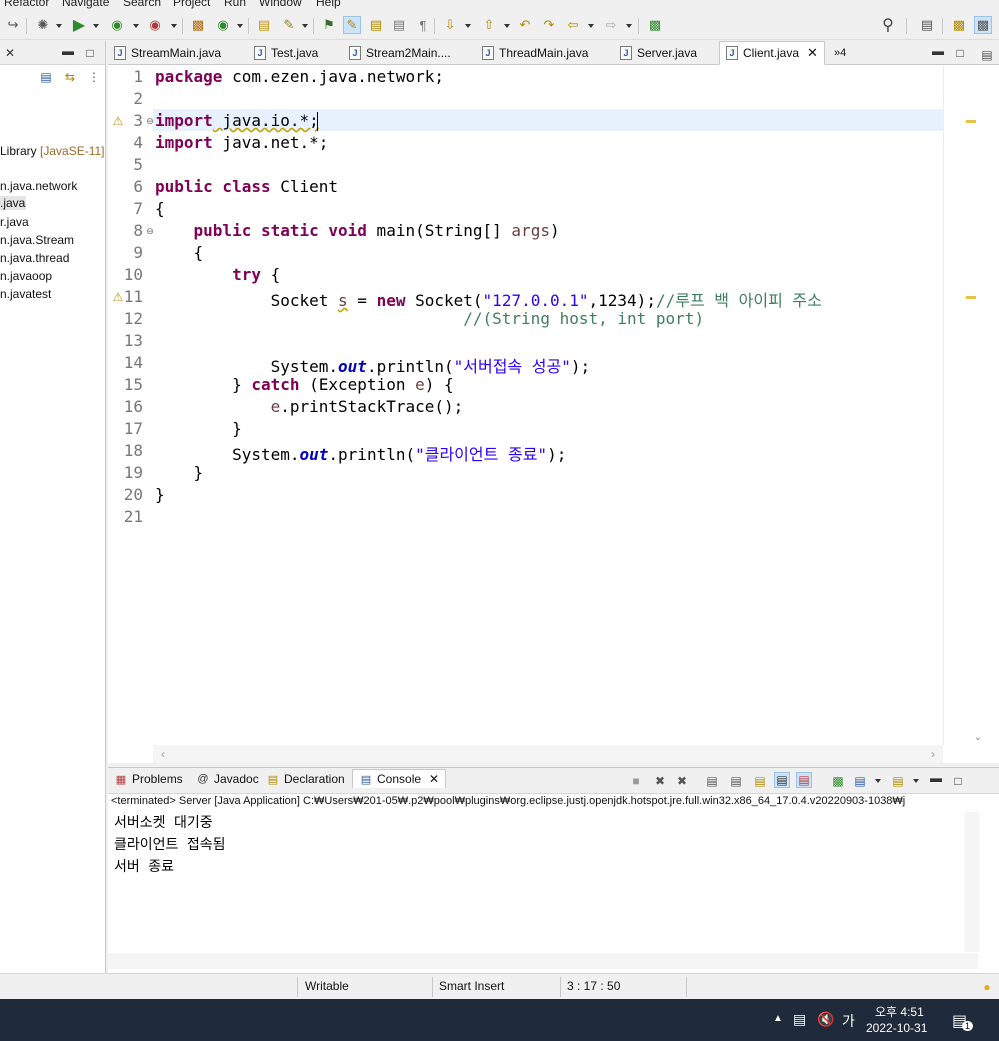 This screenshot has height=1041, width=999. Describe the element at coordinates (328, 4) in the screenshot. I see `menu-help: Help` at that location.